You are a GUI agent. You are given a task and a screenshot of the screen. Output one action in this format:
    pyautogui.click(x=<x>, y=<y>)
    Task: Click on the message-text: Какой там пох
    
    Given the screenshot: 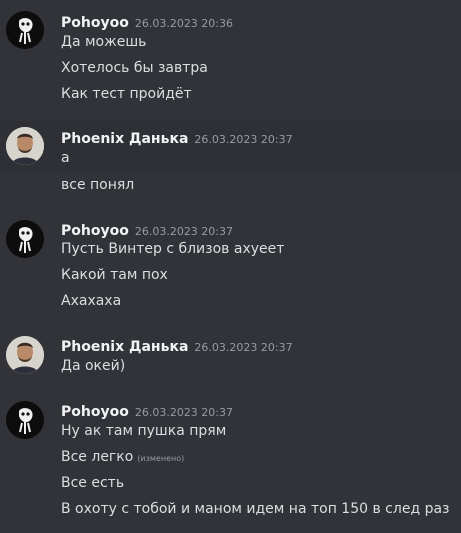 What is the action you would take?
    pyautogui.click(x=114, y=275)
    